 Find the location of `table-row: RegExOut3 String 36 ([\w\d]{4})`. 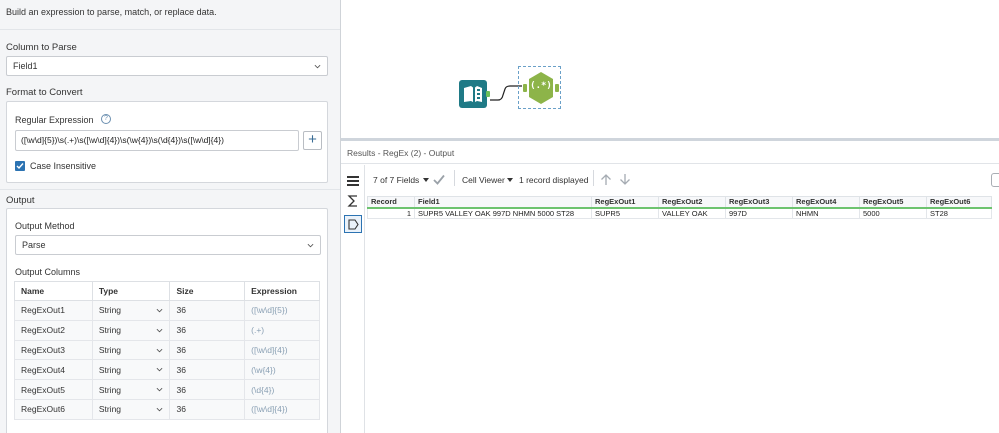

table-row: RegExOut3 String 36 ([\w\d]{4}) is located at coordinates (167, 350).